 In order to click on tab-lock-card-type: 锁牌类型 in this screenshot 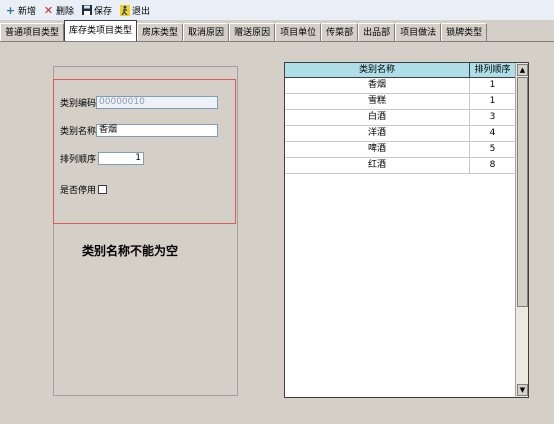, I will do `click(464, 32)`.